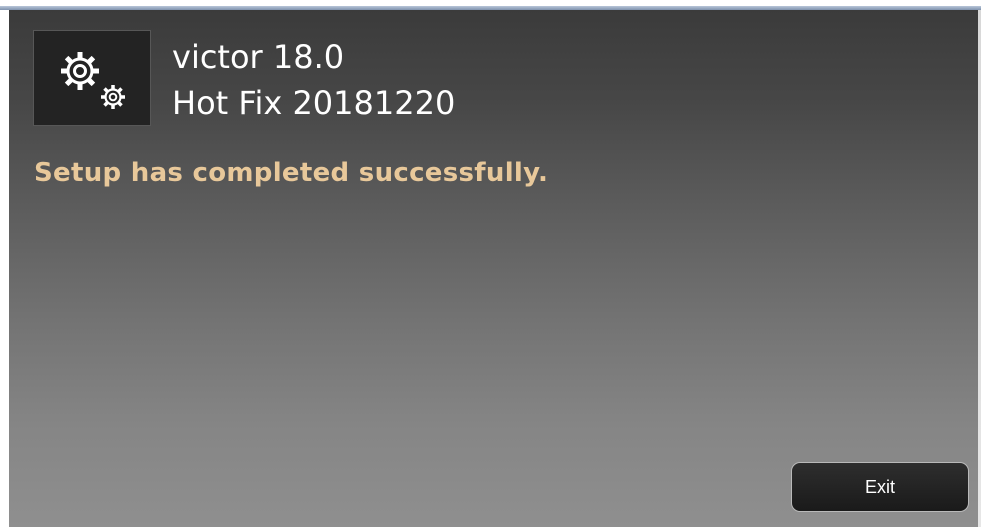  Describe the element at coordinates (258, 57) in the screenshot. I see `product-title: victor 18.0` at that location.